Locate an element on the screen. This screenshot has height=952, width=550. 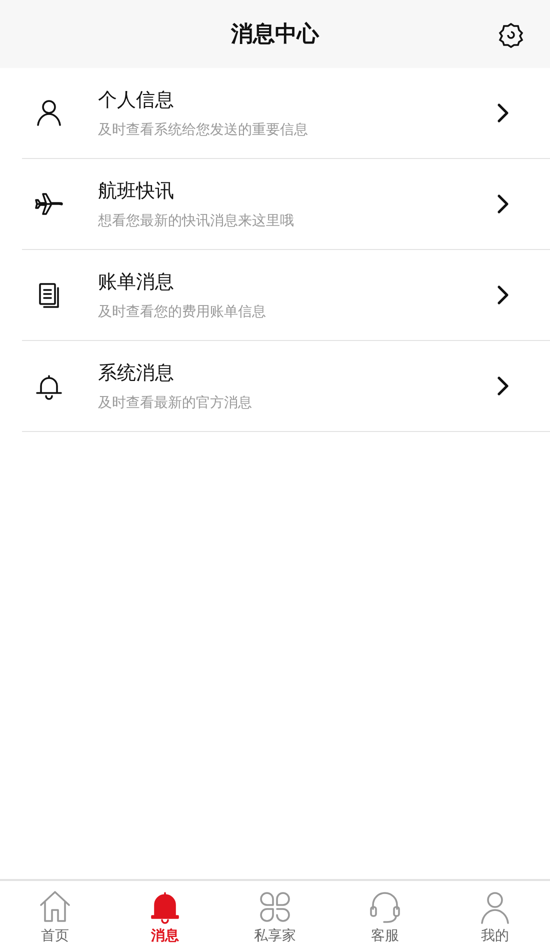
tab-bar-item: 首页 is located at coordinates (55, 916).